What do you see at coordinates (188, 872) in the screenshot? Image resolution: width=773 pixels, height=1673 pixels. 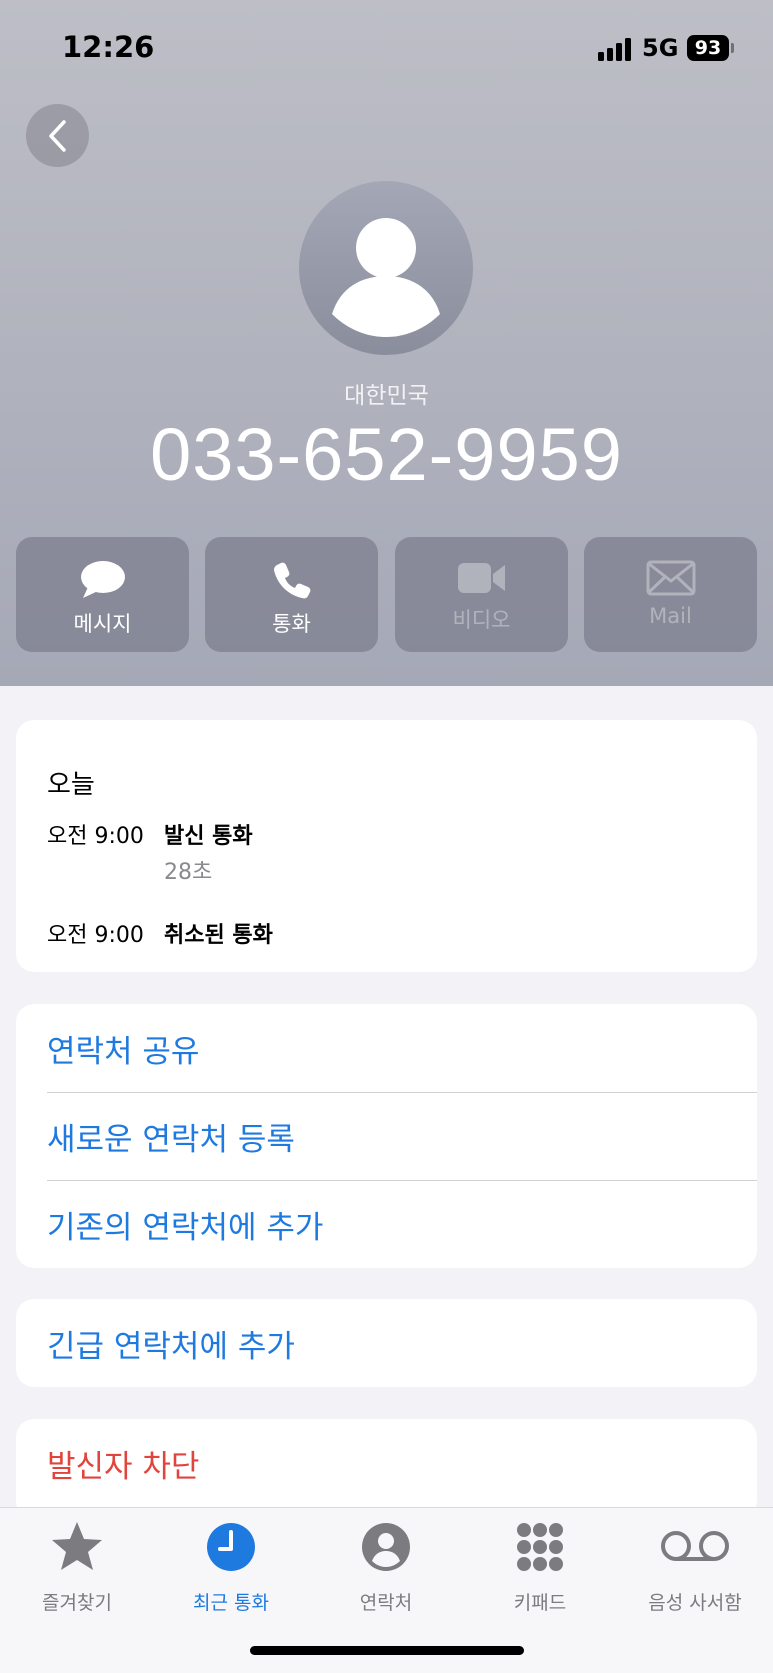 I see `call-duration: 28초` at bounding box center [188, 872].